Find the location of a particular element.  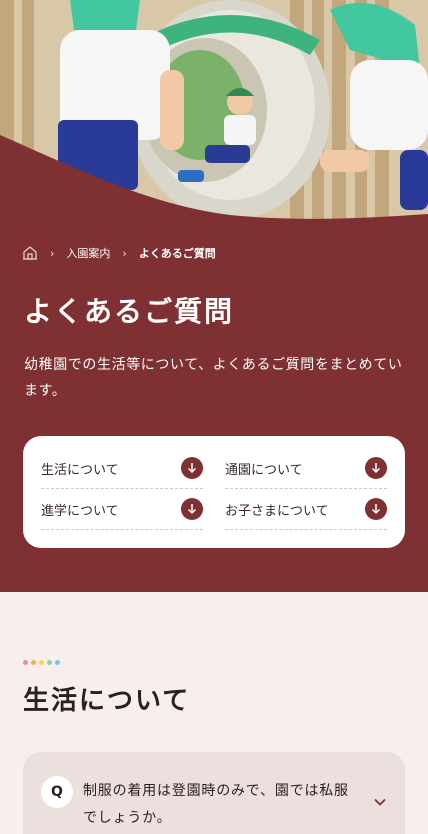

page-title: よくあるご質問 is located at coordinates (129, 311).